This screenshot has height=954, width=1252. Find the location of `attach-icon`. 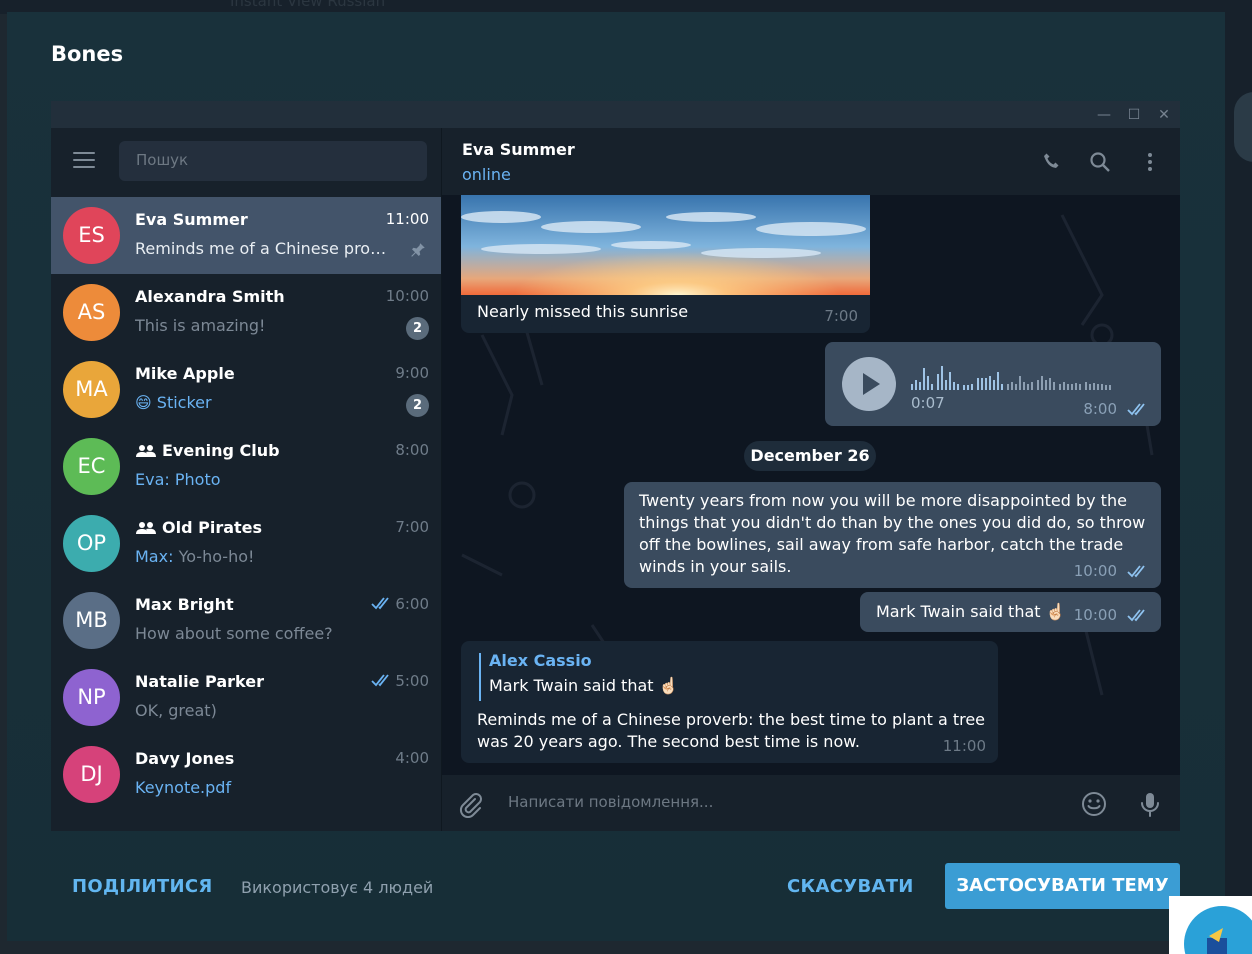

attach-icon is located at coordinates (470, 804).